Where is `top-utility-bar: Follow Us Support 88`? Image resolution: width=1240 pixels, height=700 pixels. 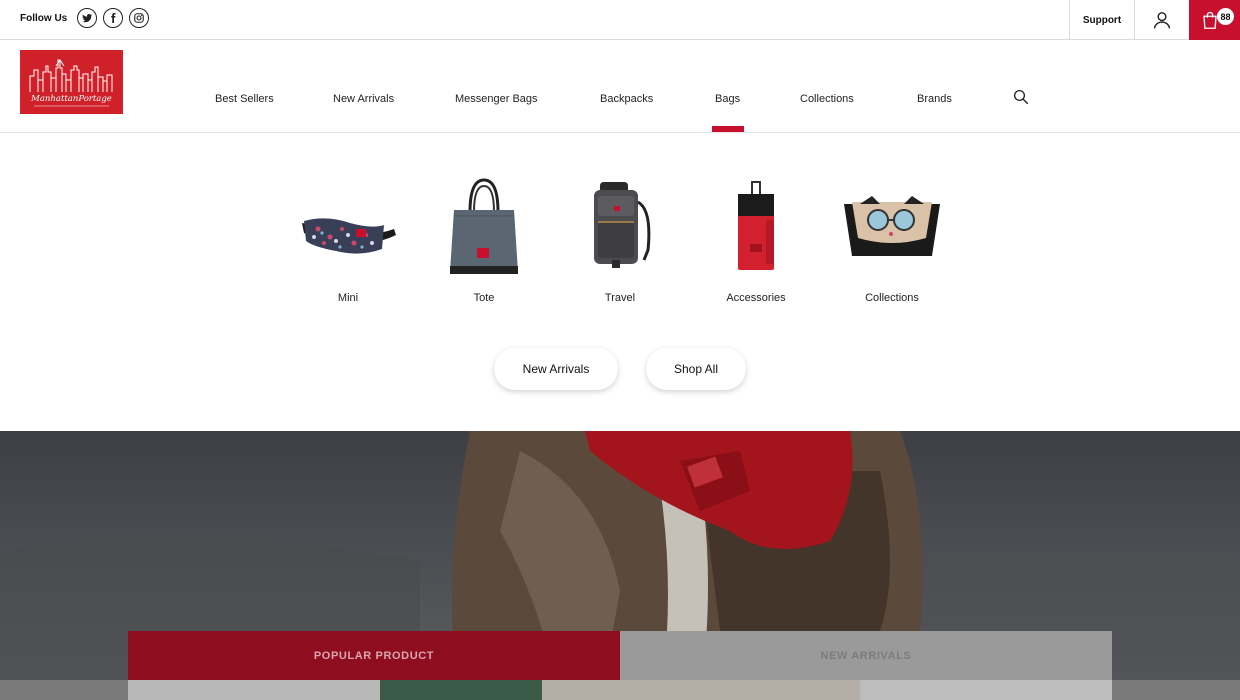
top-utility-bar: Follow Us Support 88 is located at coordinates (620, 20).